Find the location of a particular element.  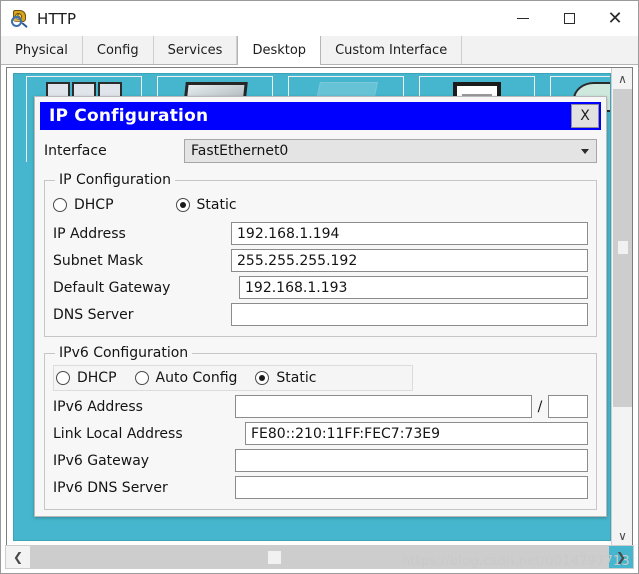

ipv6-mode-radio-group: DHCP Auto Config Static is located at coordinates (233, 378).